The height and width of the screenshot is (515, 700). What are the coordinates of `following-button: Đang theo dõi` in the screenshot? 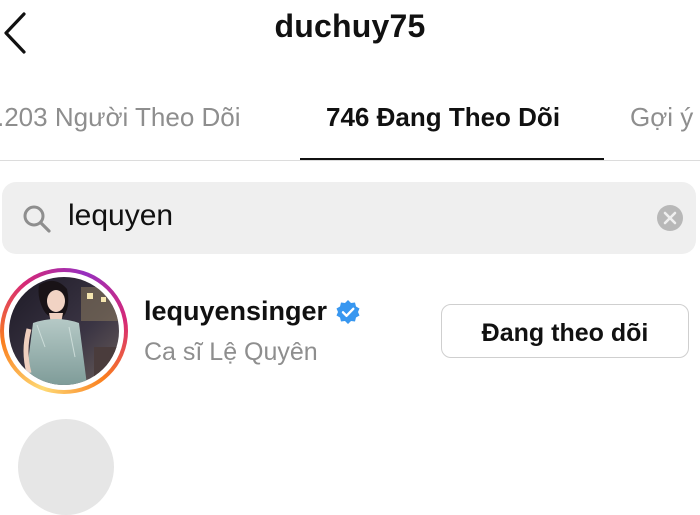 It's located at (565, 331).